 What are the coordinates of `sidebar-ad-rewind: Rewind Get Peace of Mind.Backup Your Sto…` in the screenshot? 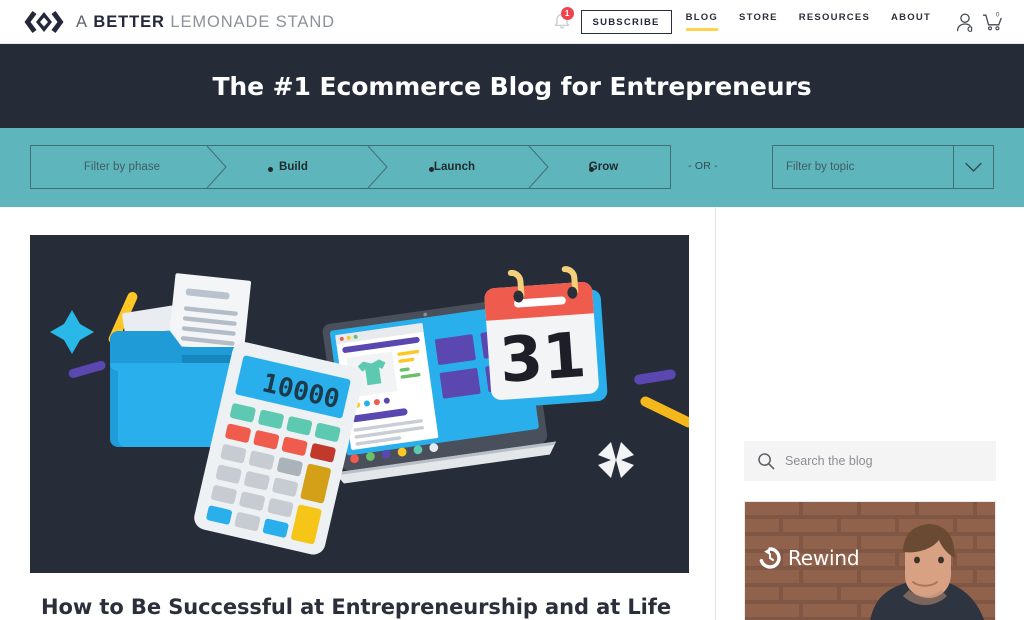 It's located at (870, 560).